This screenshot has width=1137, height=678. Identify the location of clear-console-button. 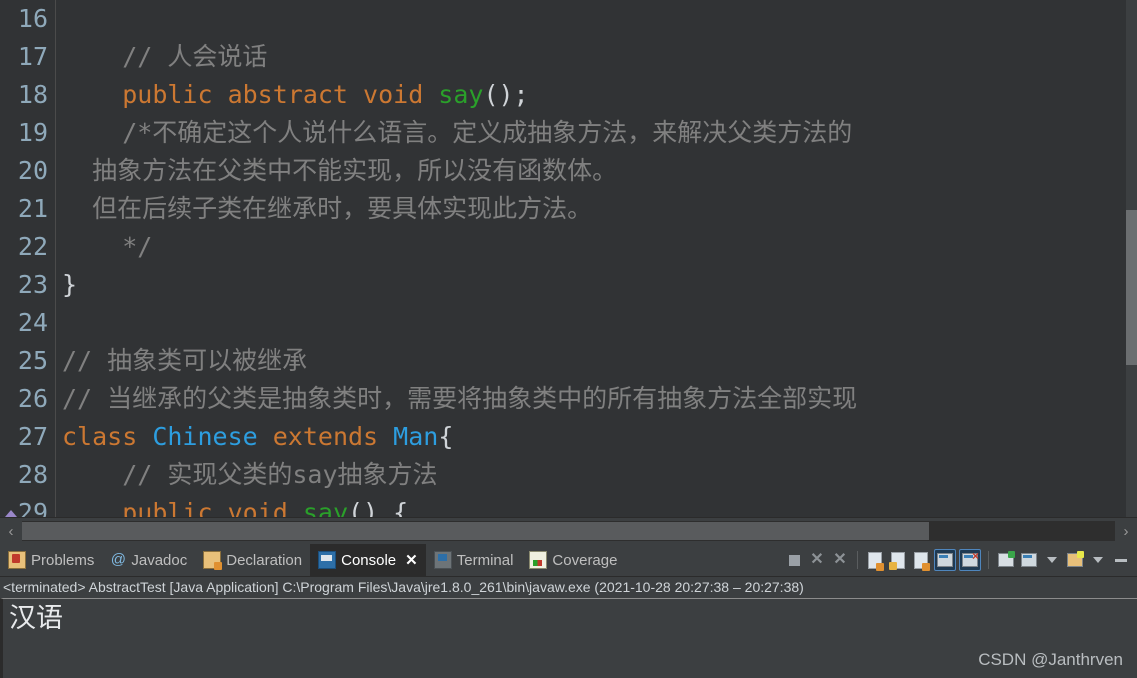
(875, 560).